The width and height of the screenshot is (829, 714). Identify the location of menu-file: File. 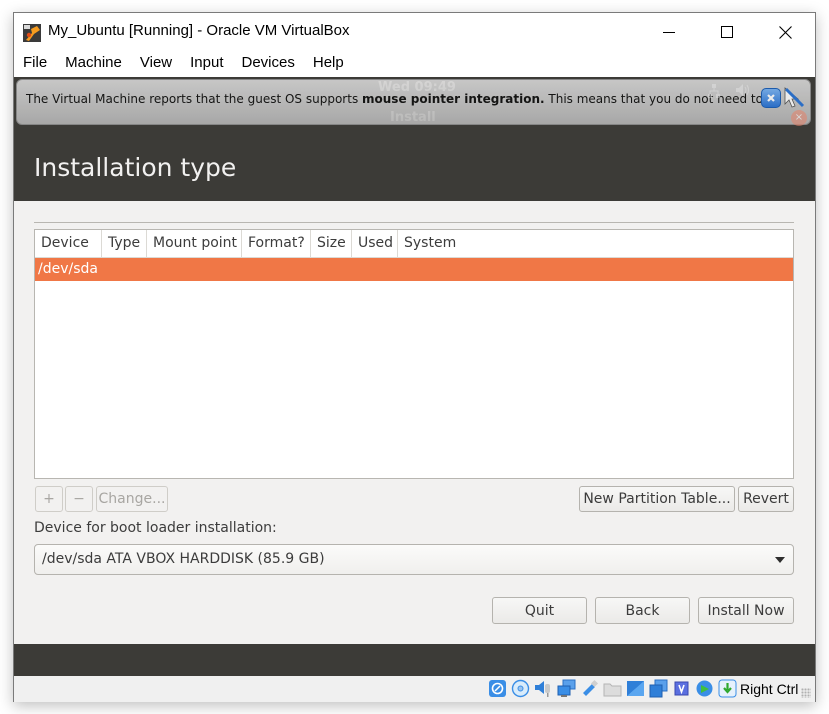
(35, 64).